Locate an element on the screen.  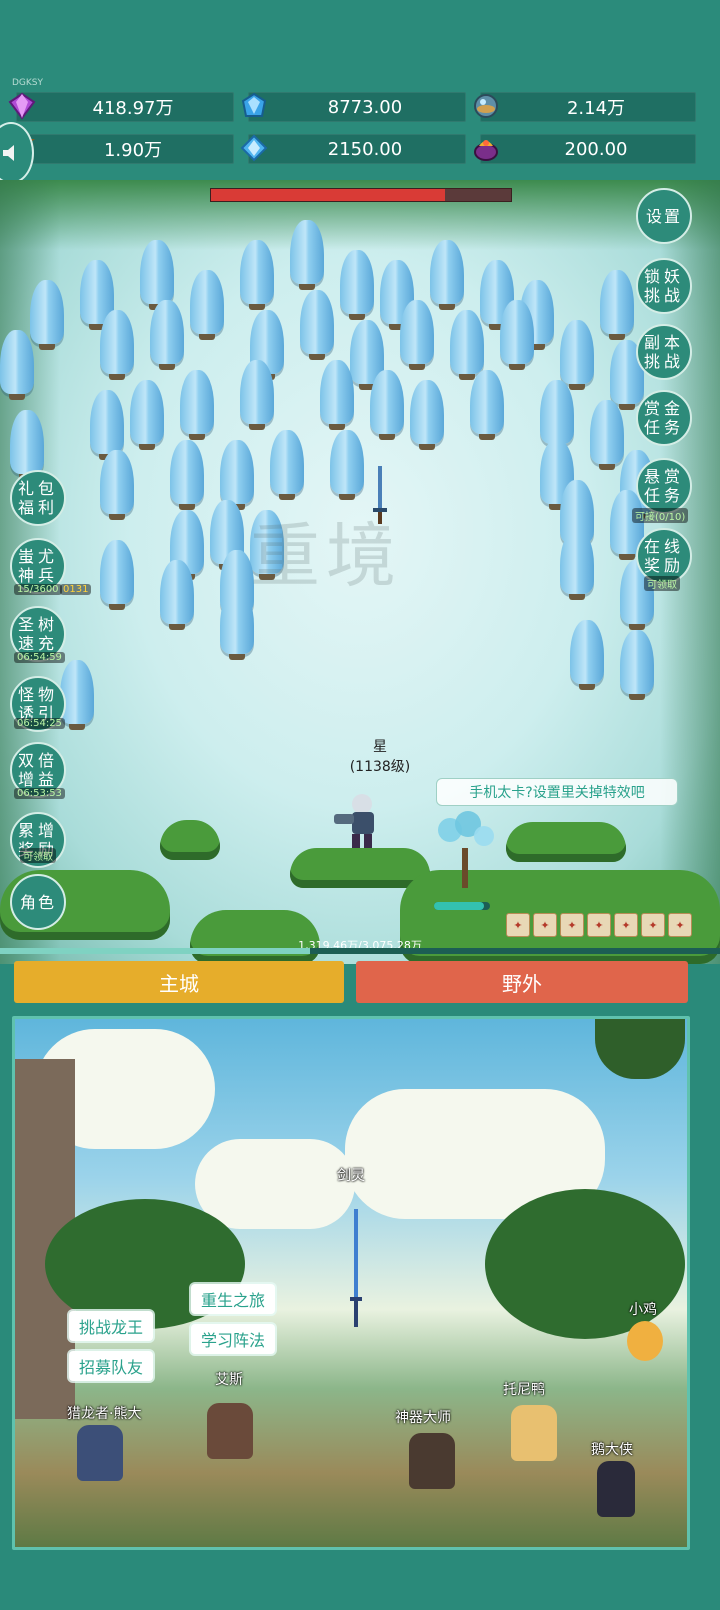
double-boost-label: 双倍增益 is located at coordinates (38, 770).